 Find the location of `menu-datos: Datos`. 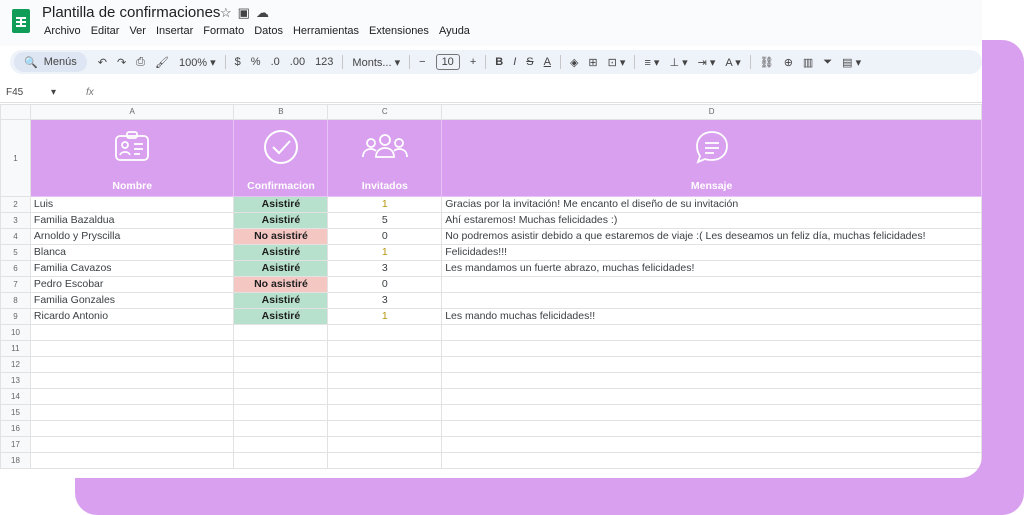

menu-datos: Datos is located at coordinates (268, 31).